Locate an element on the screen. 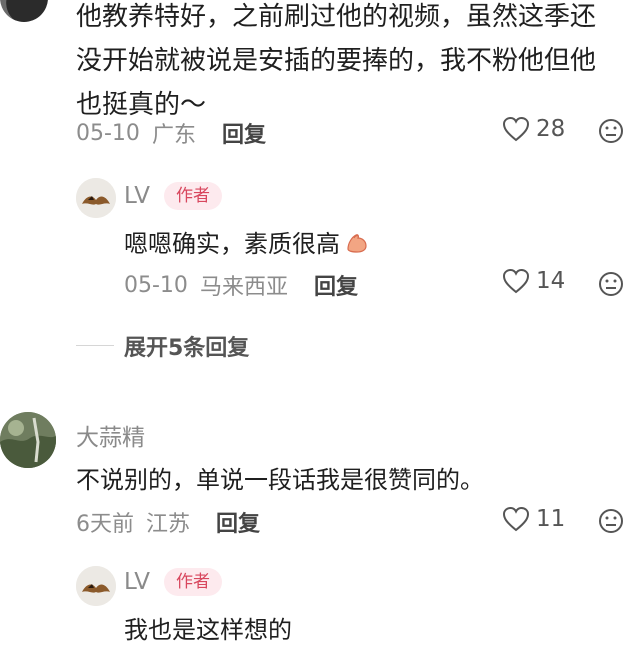 This screenshot has width=640, height=649. like-button: 28 is located at coordinates (533, 129).